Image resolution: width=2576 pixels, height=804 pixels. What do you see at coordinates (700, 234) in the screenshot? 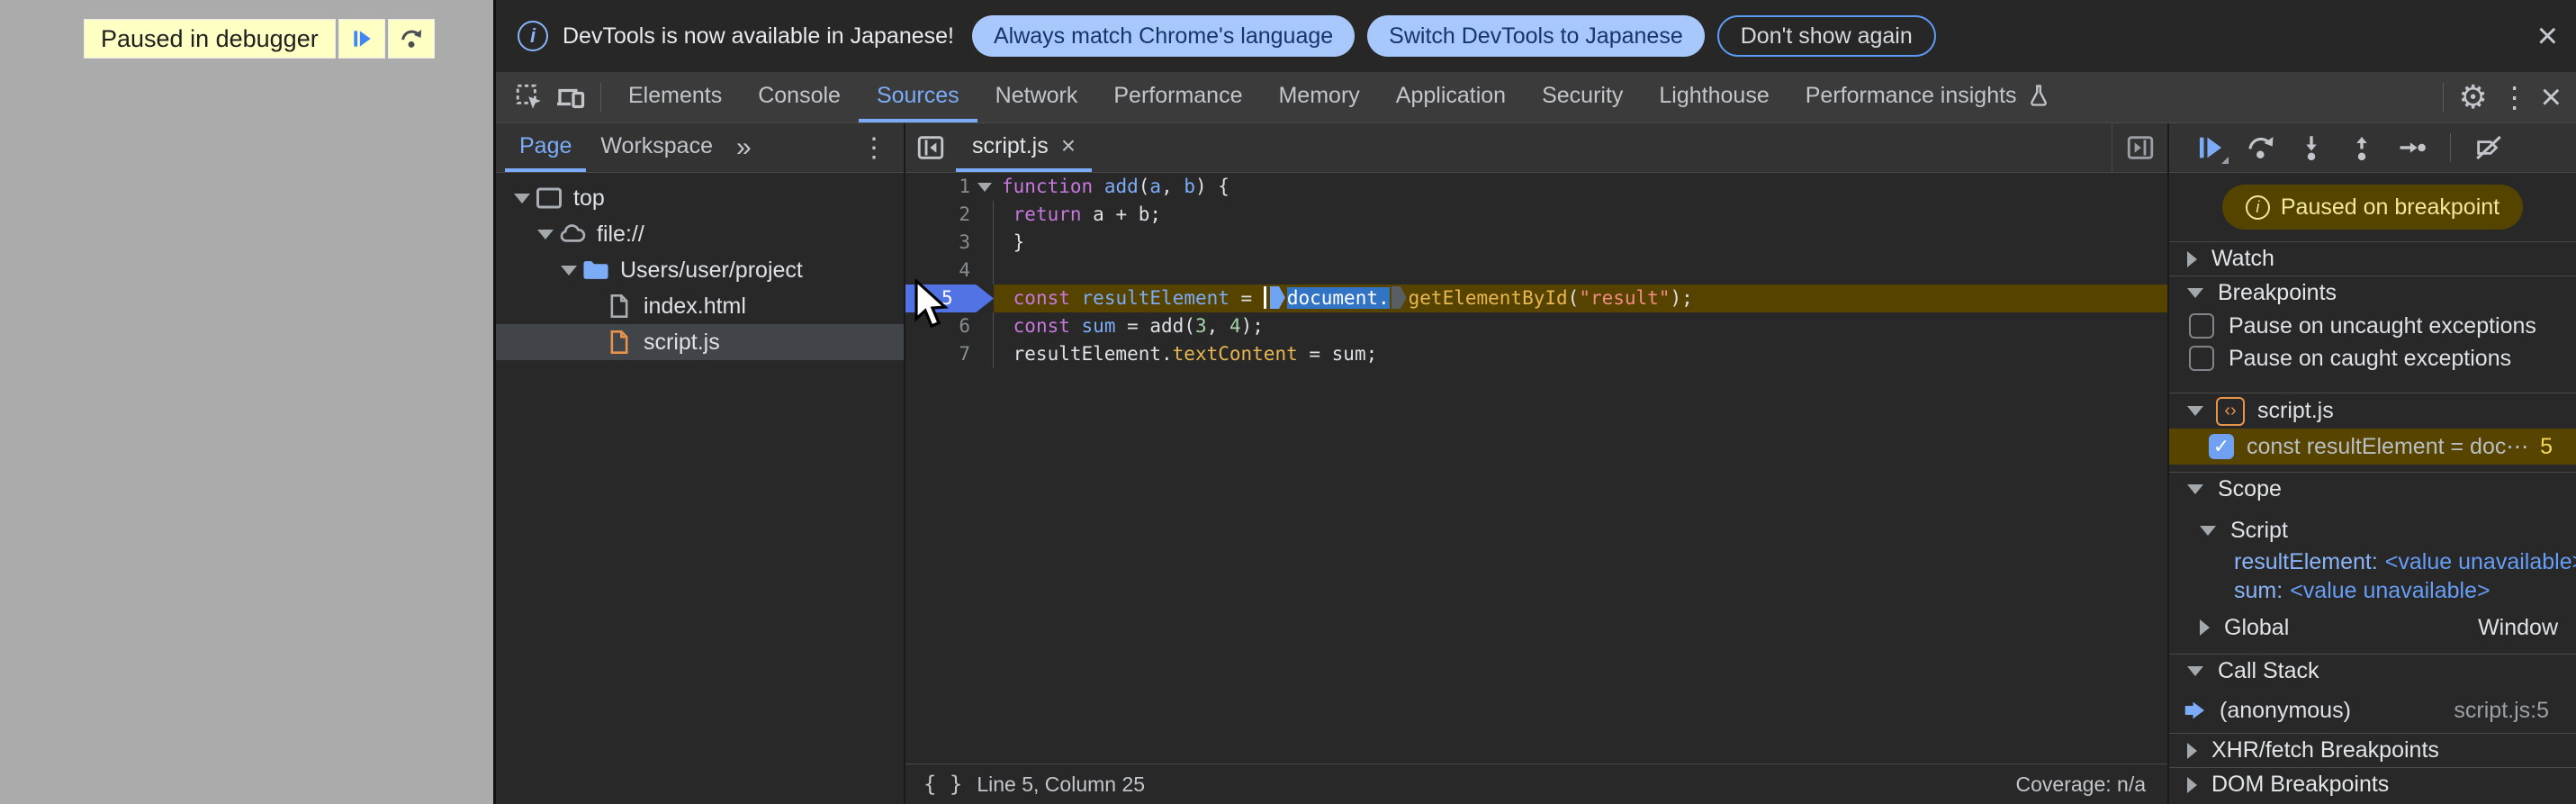
I see `tree-item-file-protocol: file://` at bounding box center [700, 234].